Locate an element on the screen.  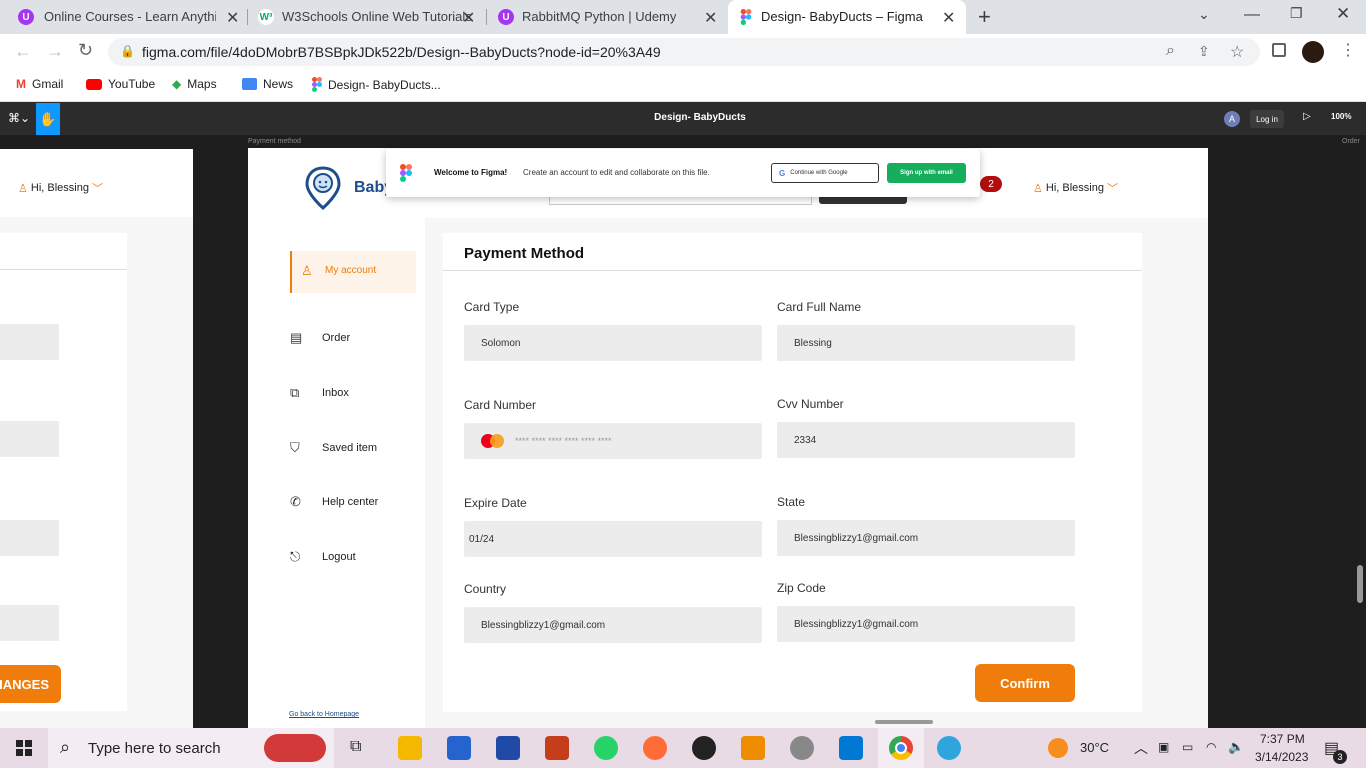
clock-time: 7:37 PM is located at coordinates (1282, 739).